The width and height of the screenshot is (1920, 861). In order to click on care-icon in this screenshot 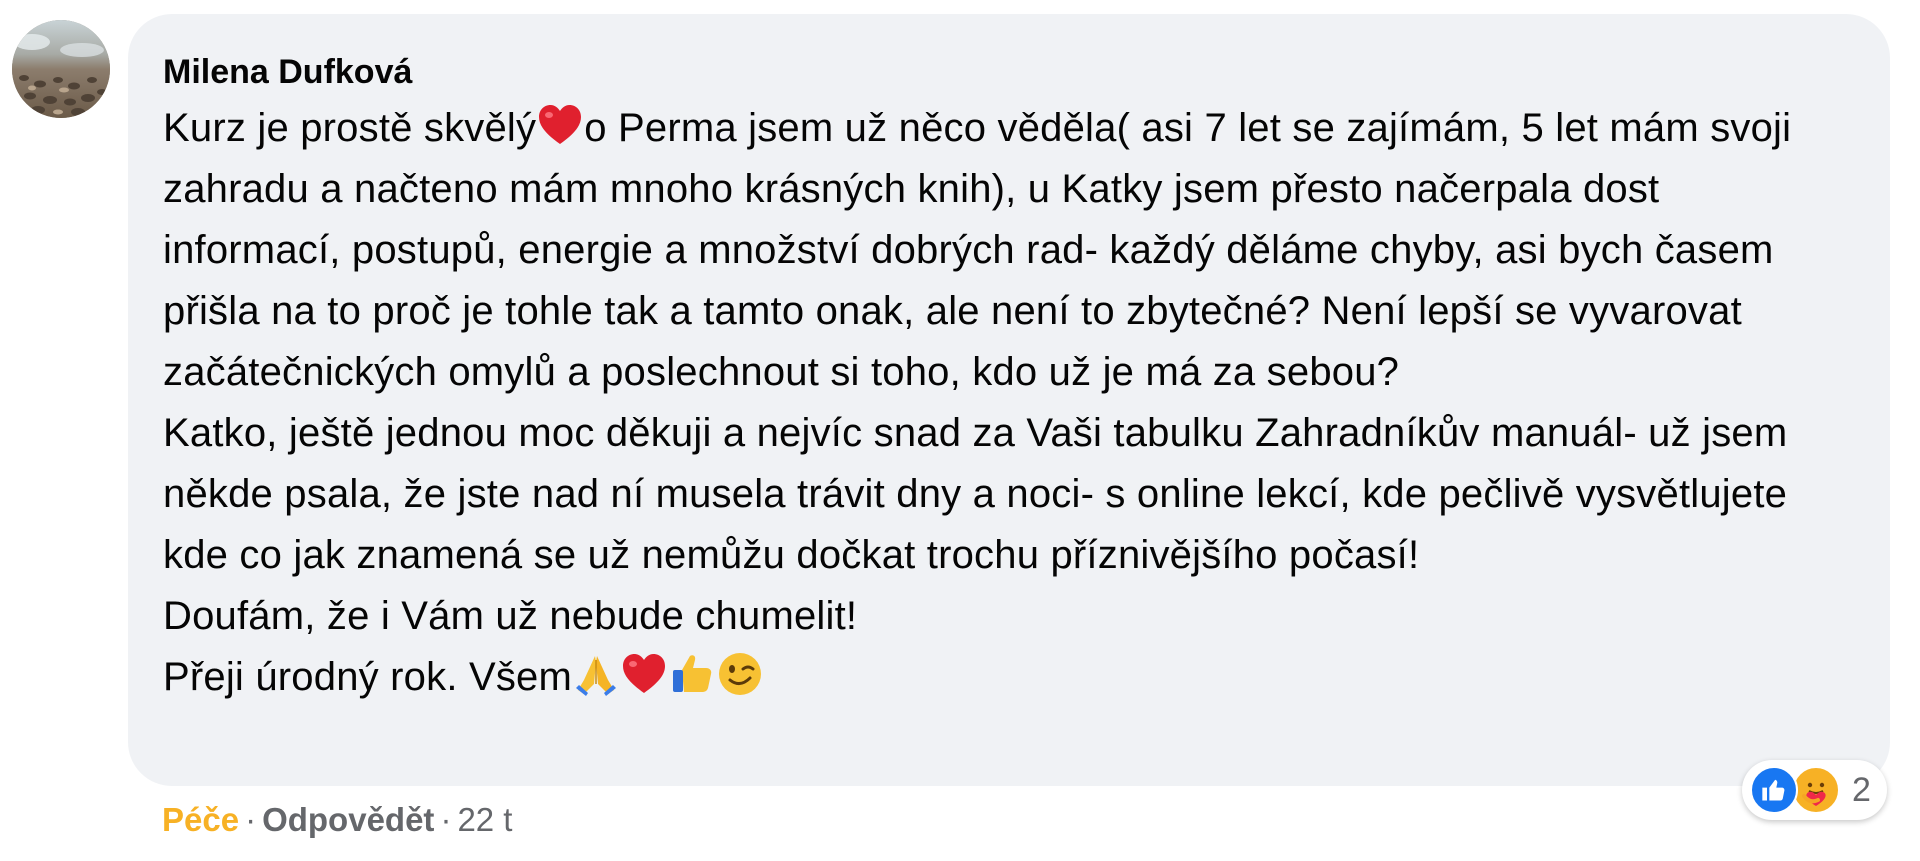, I will do `click(1816, 790)`.